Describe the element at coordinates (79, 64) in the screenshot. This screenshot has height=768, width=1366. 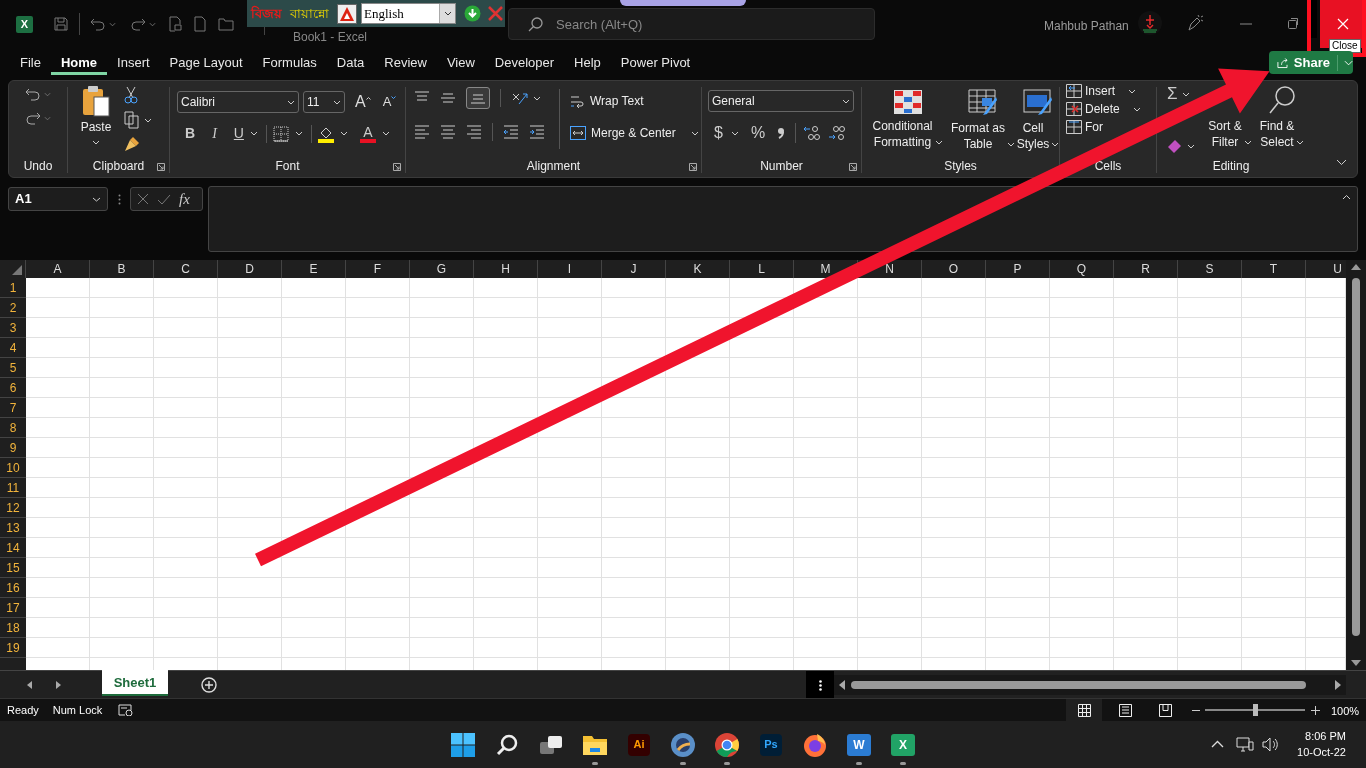
I see `ribbon-tab: Home` at that location.